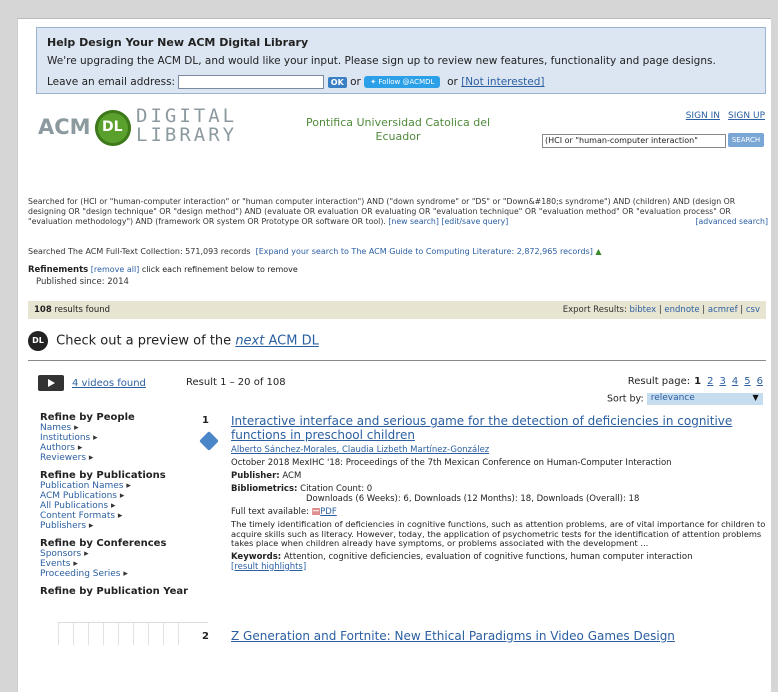 This screenshot has height=692, width=778. What do you see at coordinates (251, 82) in the screenshot?
I see `email-input` at bounding box center [251, 82].